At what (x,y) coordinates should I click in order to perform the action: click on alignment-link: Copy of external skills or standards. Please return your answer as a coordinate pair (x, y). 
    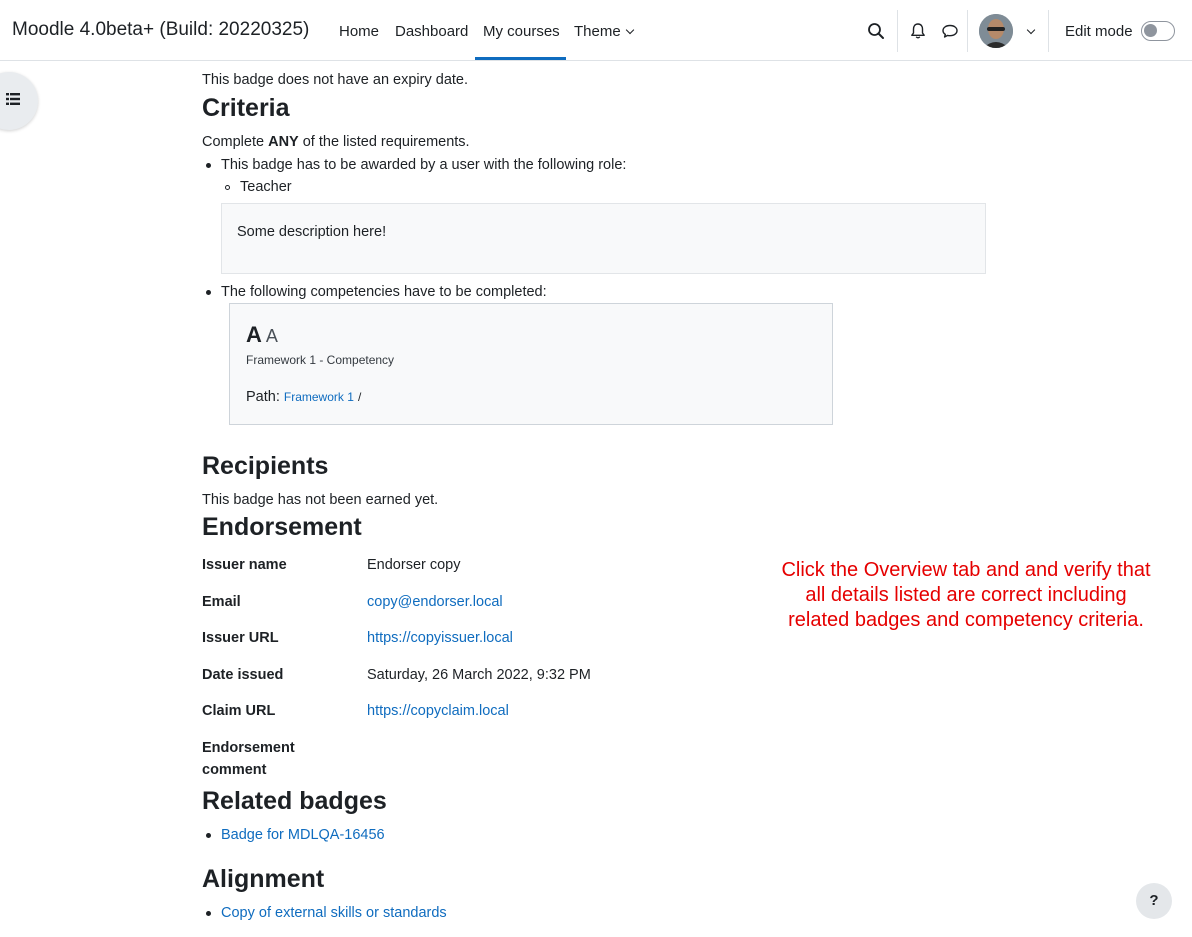
    Looking at the image, I should click on (334, 913).